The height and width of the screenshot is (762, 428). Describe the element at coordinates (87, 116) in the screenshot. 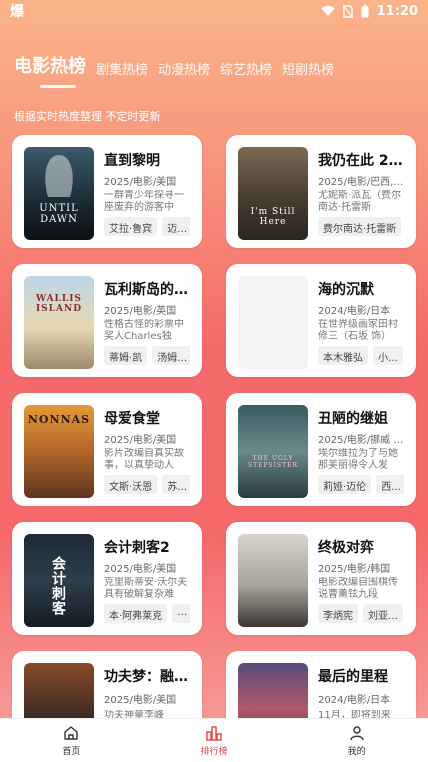

I see `ranking-subtitle: 根据实时热度整理 不定时更新` at that location.